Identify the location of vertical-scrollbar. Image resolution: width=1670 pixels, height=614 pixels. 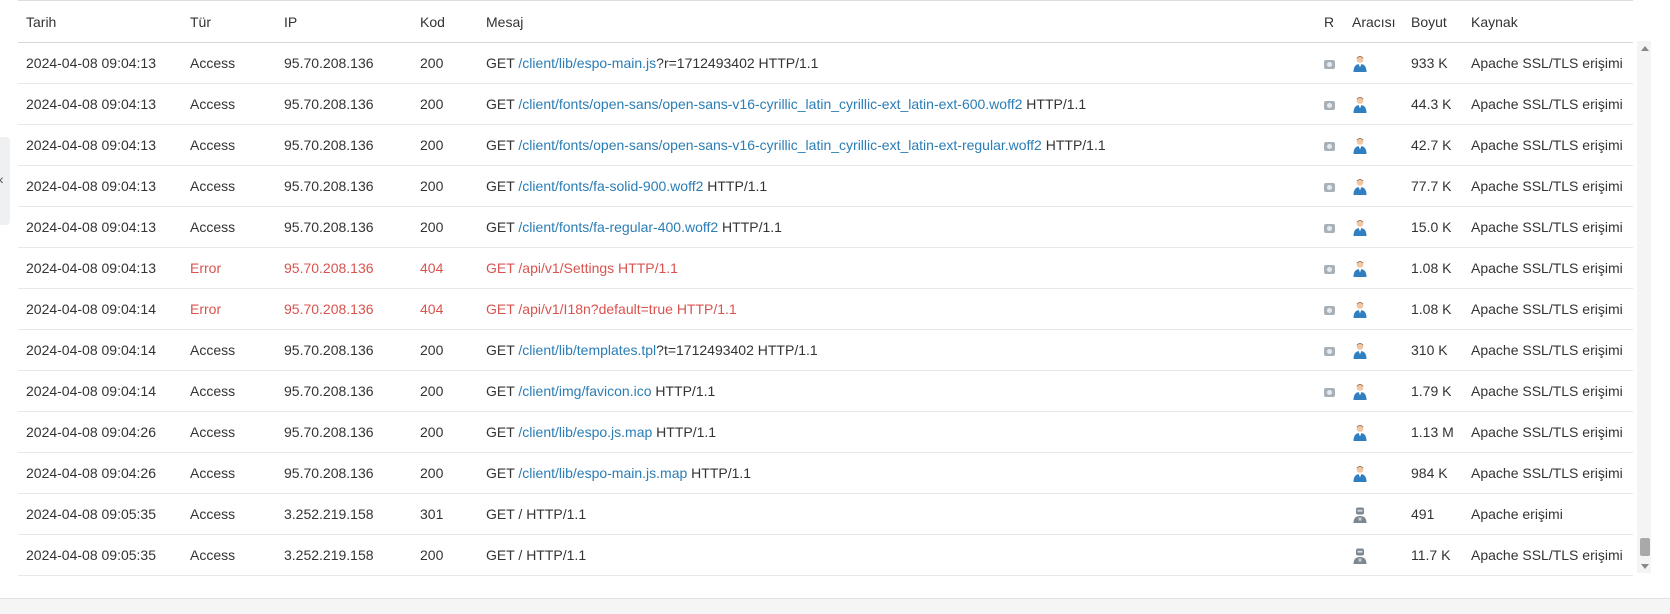
(1644, 307).